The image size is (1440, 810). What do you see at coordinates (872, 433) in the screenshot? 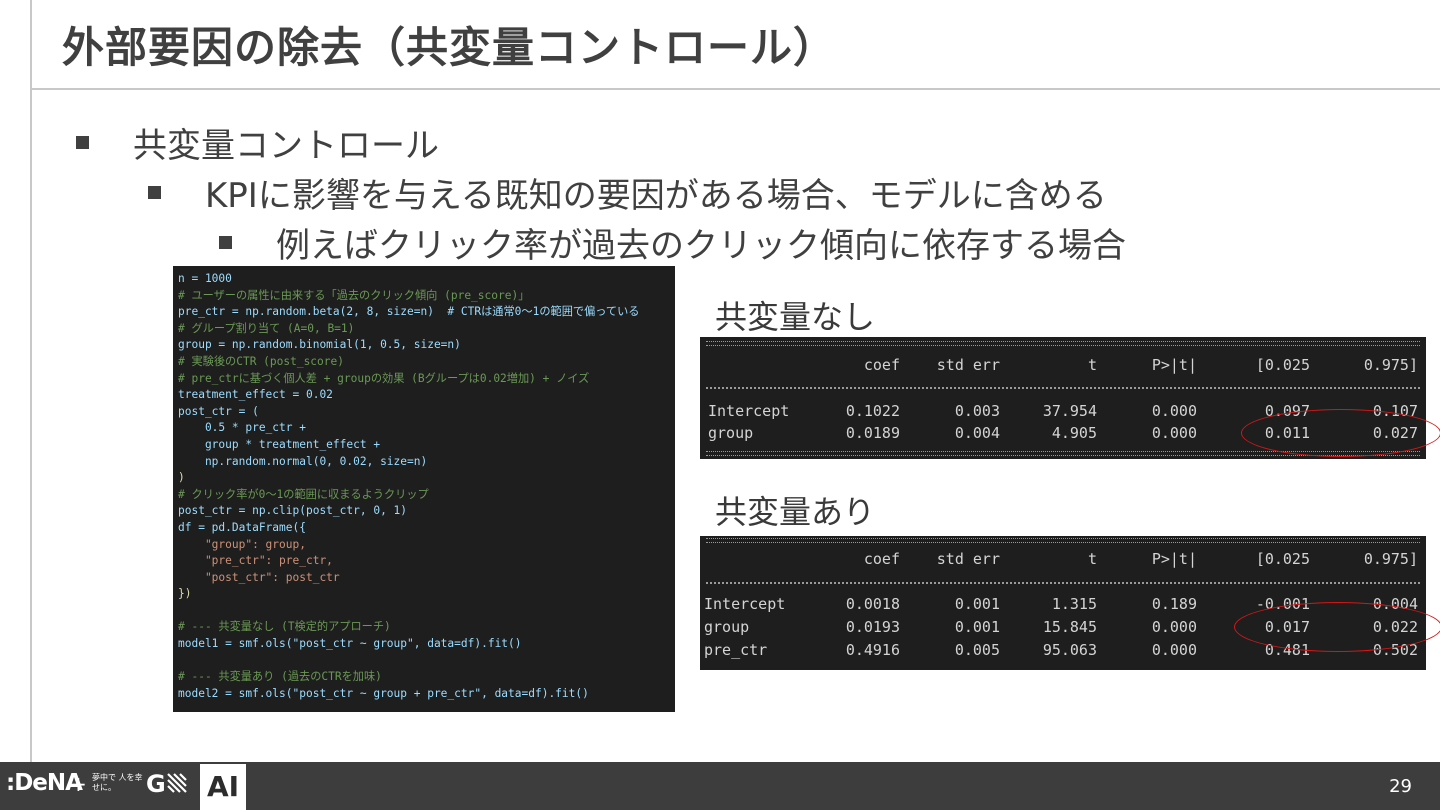
I see `table-cell: 0.0189` at bounding box center [872, 433].